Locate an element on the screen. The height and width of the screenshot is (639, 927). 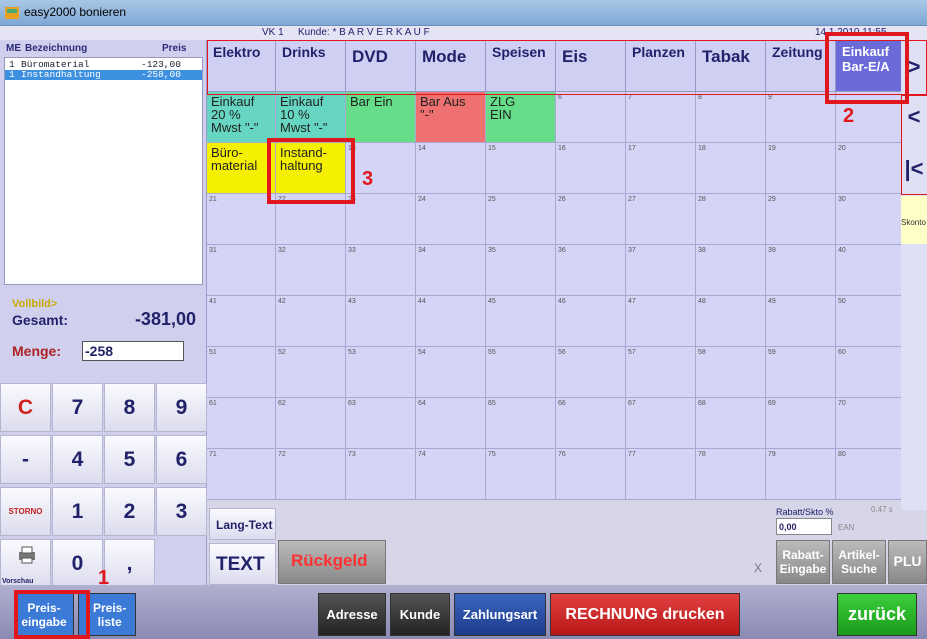
product-button: 69 is located at coordinates (801, 423).